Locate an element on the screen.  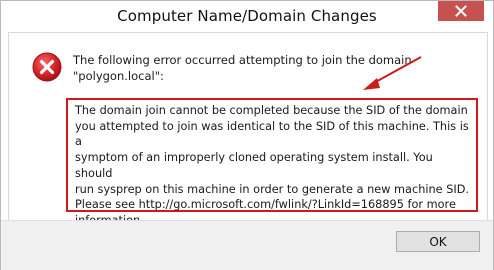
ok-button: OK is located at coordinates (438, 241).